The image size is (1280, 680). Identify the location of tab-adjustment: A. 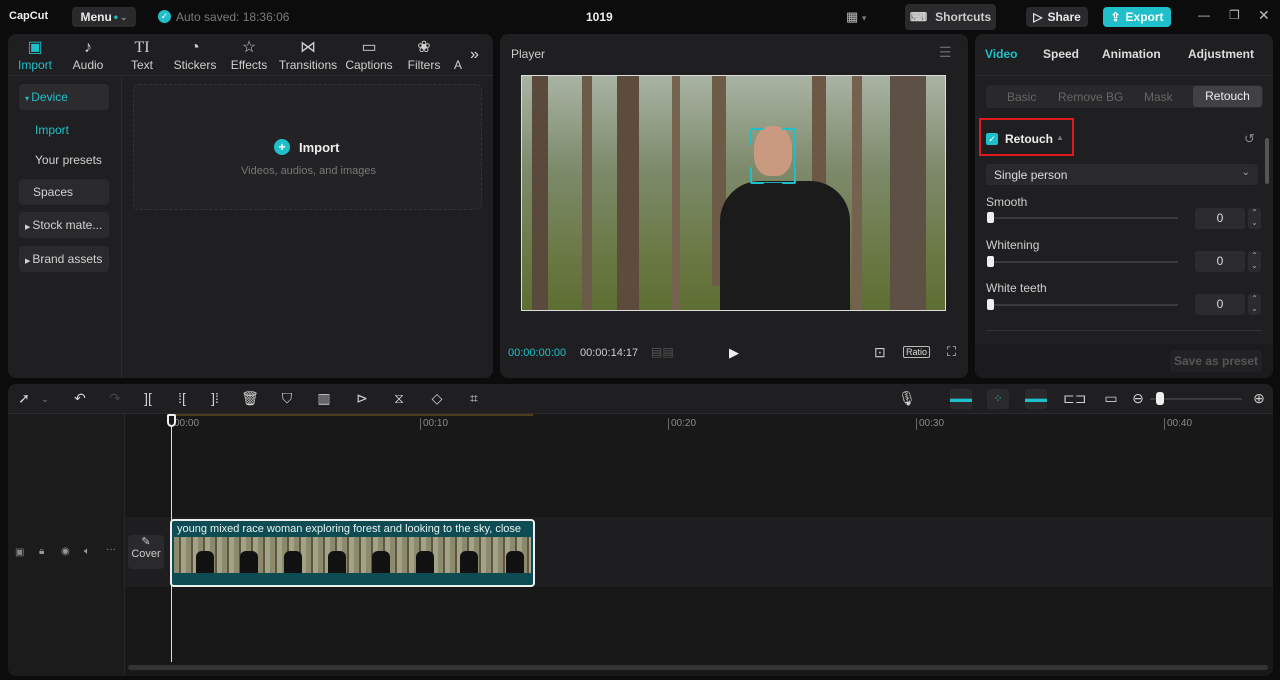
(458, 55).